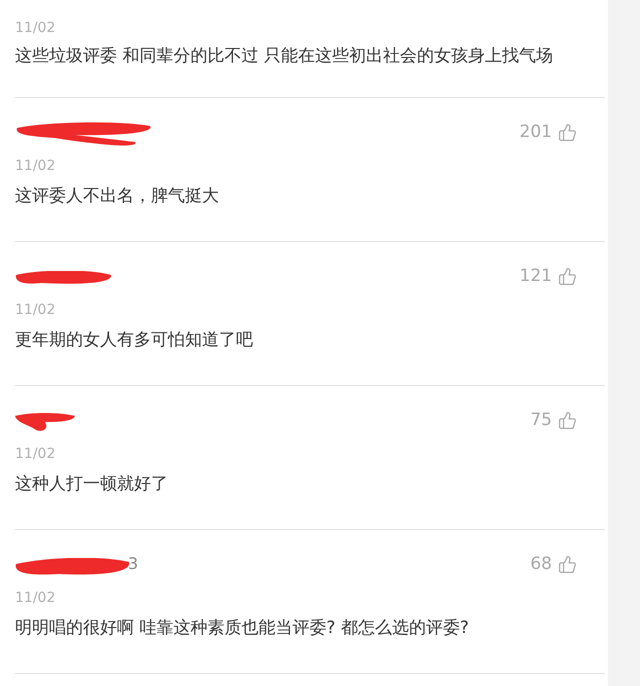  I want to click on username: 3, so click(133, 563).